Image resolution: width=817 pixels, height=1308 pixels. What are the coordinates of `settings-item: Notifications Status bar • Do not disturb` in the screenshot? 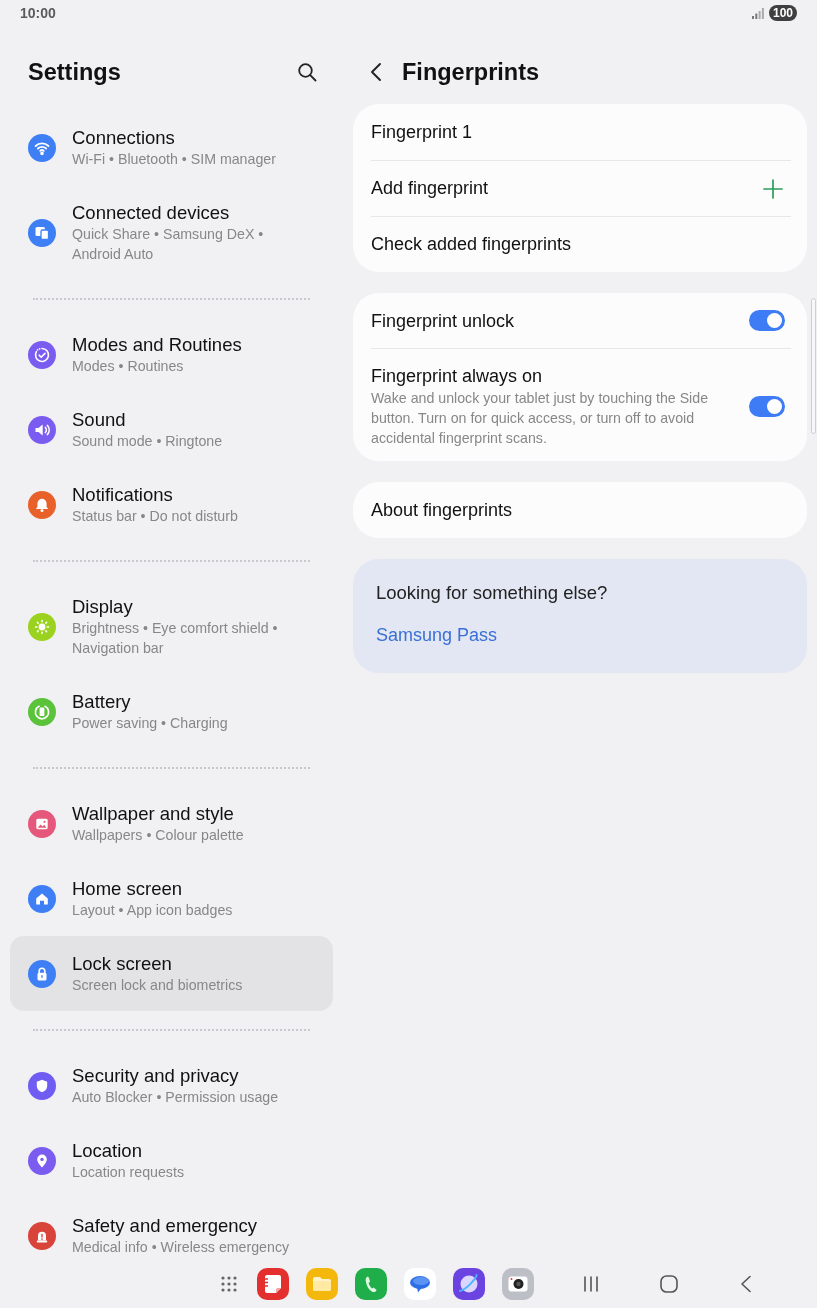 It's located at (171, 504).